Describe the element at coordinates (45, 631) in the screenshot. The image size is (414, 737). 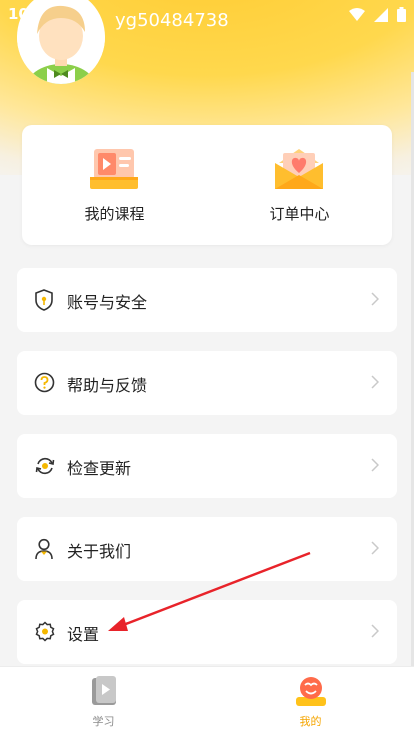
I see `gear-icon` at that location.